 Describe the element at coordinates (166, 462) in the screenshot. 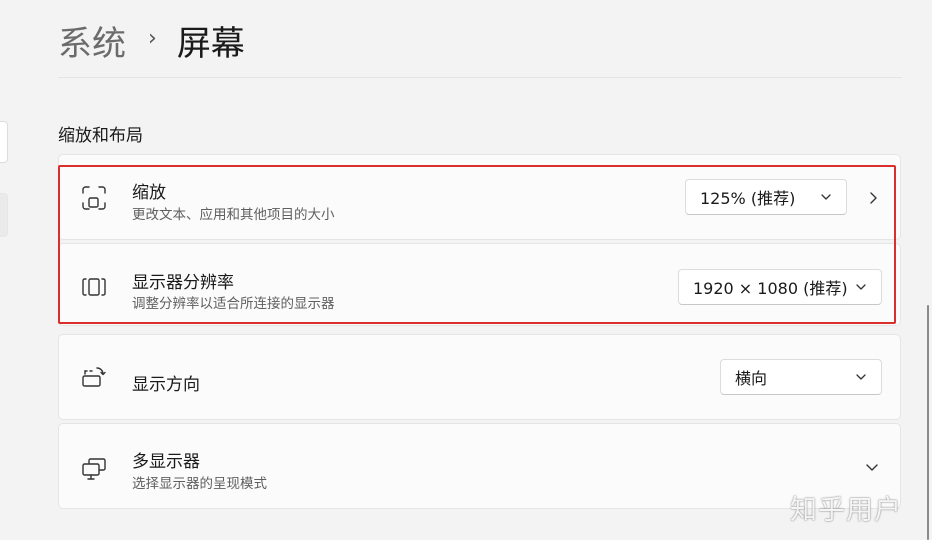

I see `multi-display-title: 多显示器` at that location.